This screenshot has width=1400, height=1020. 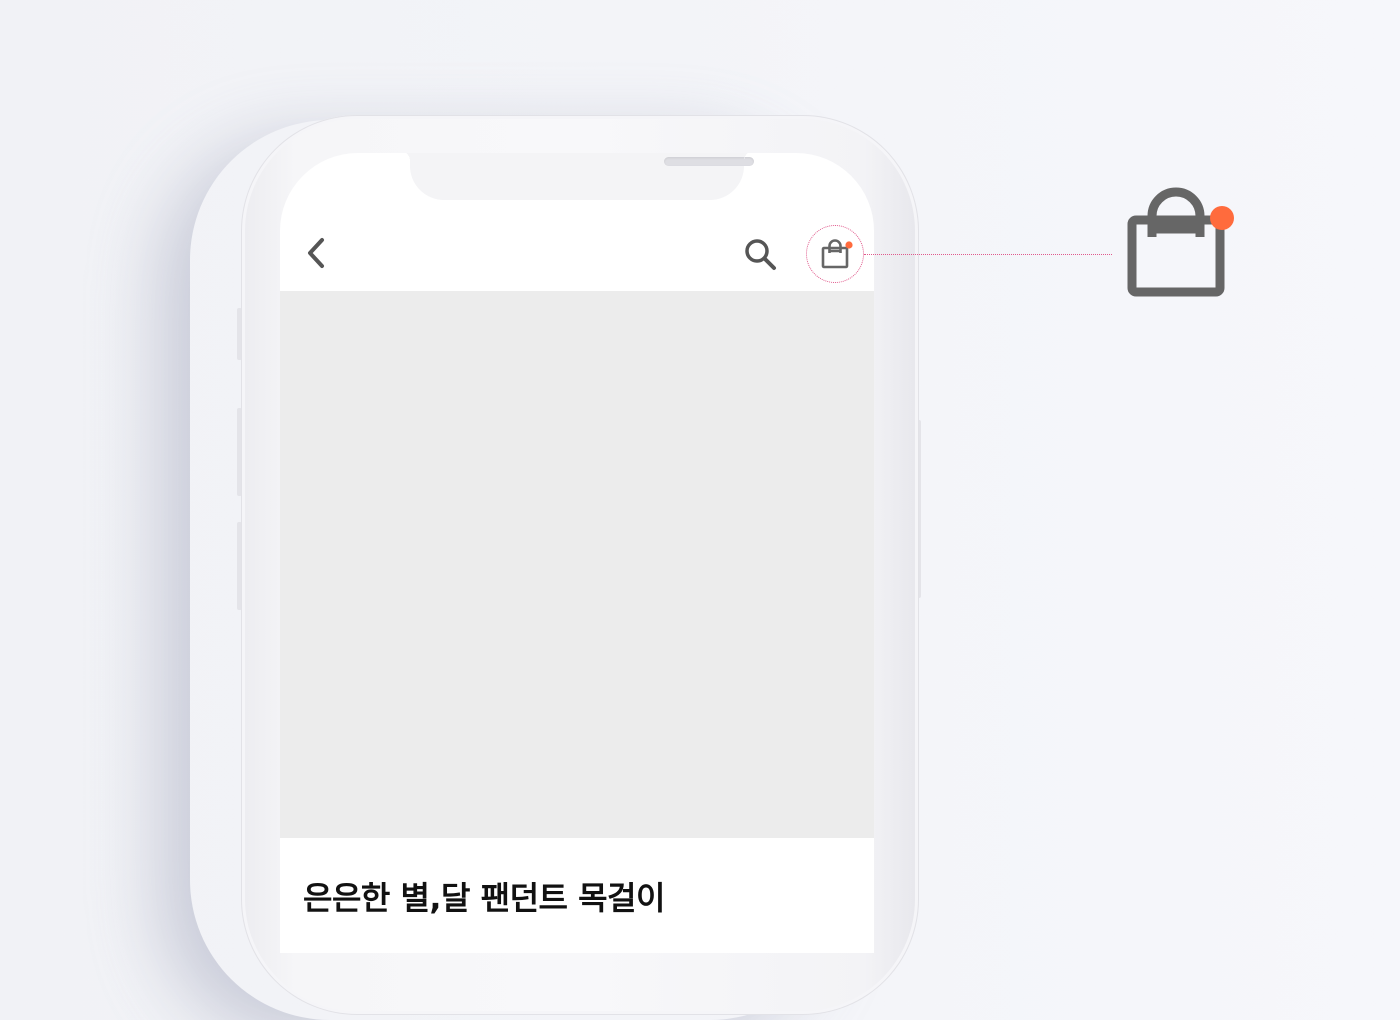 I want to click on chevron-left-icon, so click(x=316, y=253).